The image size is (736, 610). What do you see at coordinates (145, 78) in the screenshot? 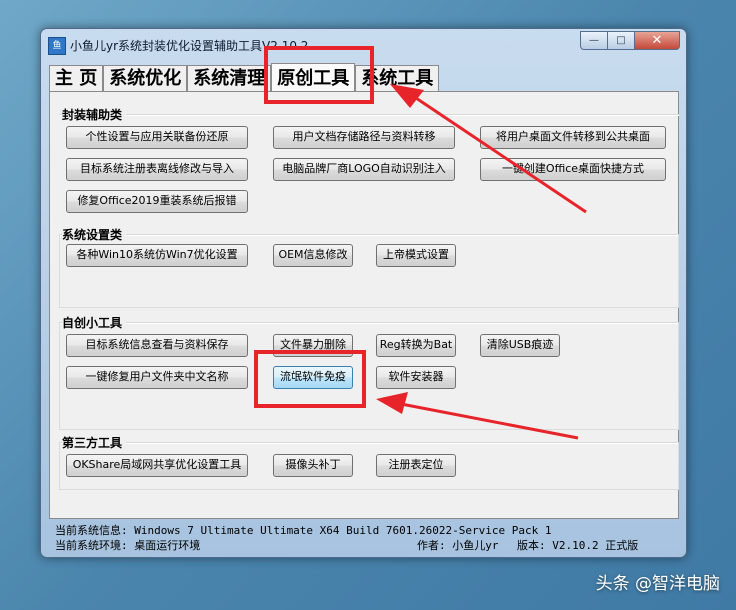
I see `tab-optimize: 系统优化` at bounding box center [145, 78].